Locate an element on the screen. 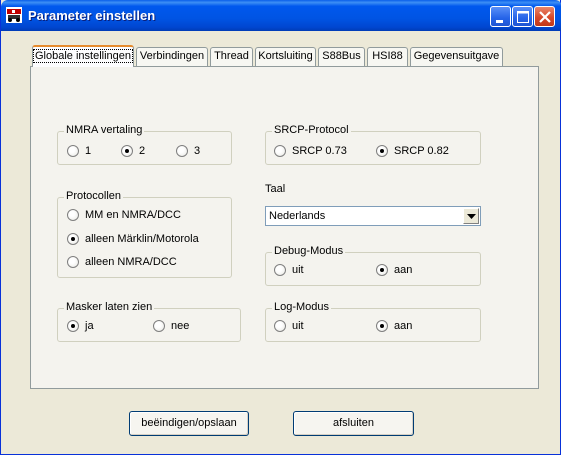 This screenshot has height=455, width=561. close-icon is located at coordinates (545, 17).